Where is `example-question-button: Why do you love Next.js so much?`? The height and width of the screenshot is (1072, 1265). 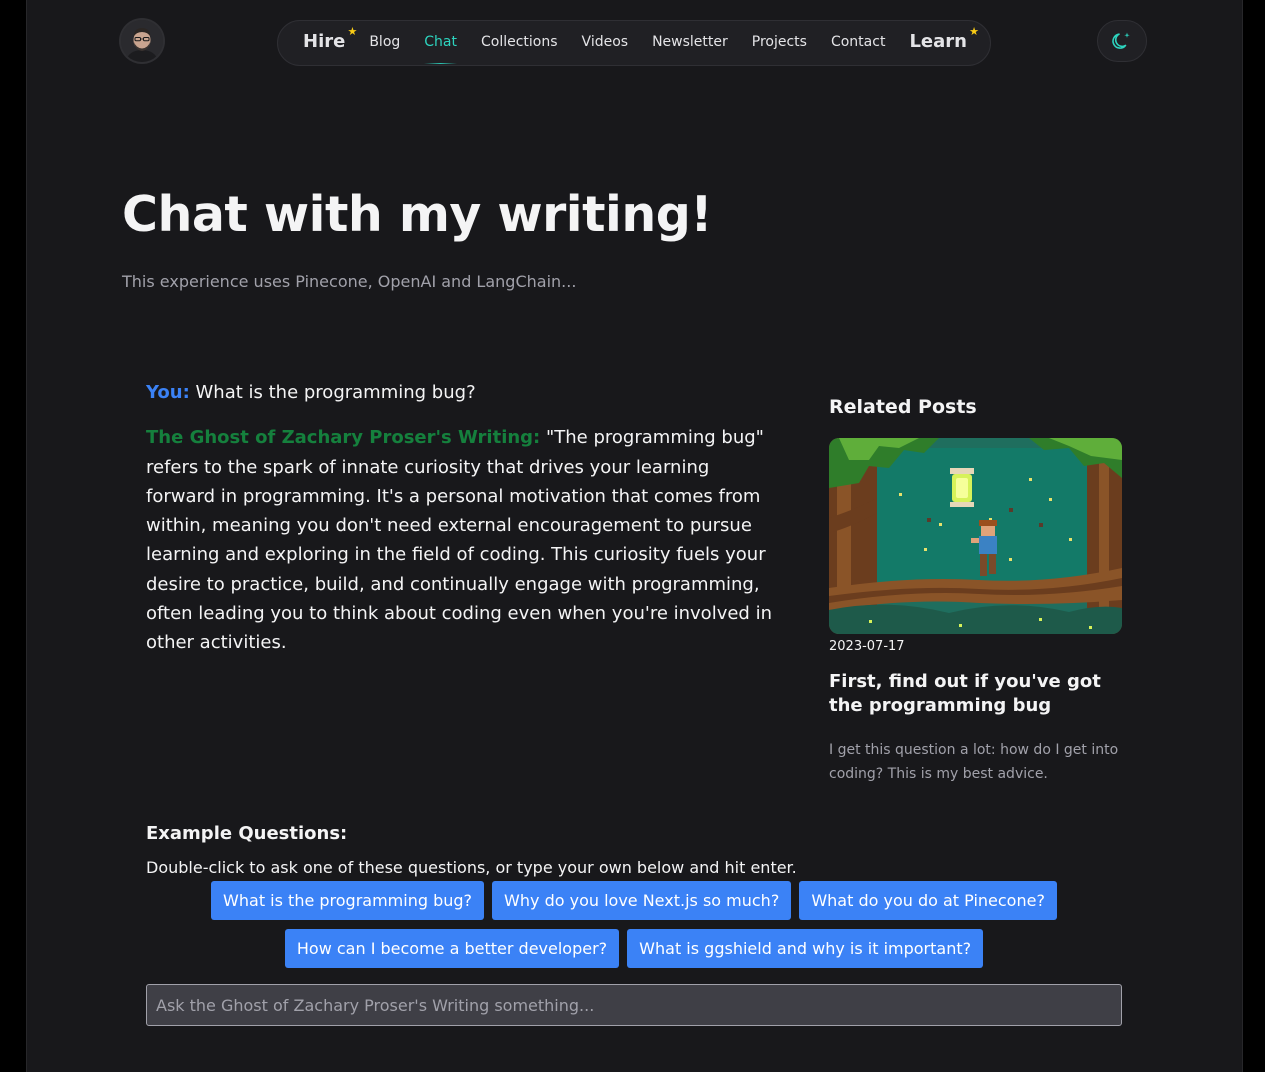
example-question-button: Why do you love Next.js so much? is located at coordinates (642, 900).